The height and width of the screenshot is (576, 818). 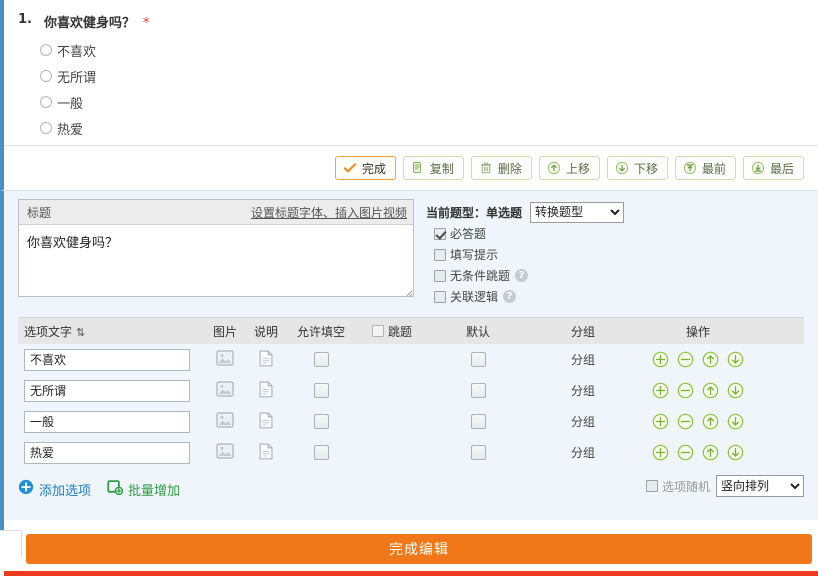 What do you see at coordinates (651, 486) in the screenshot?
I see `random-options-checkbox` at bounding box center [651, 486].